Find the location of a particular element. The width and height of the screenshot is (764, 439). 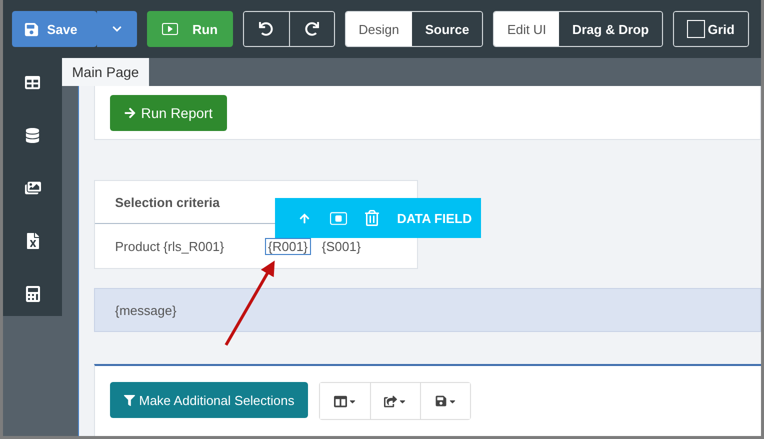

grid-toggle: Grid is located at coordinates (711, 29).